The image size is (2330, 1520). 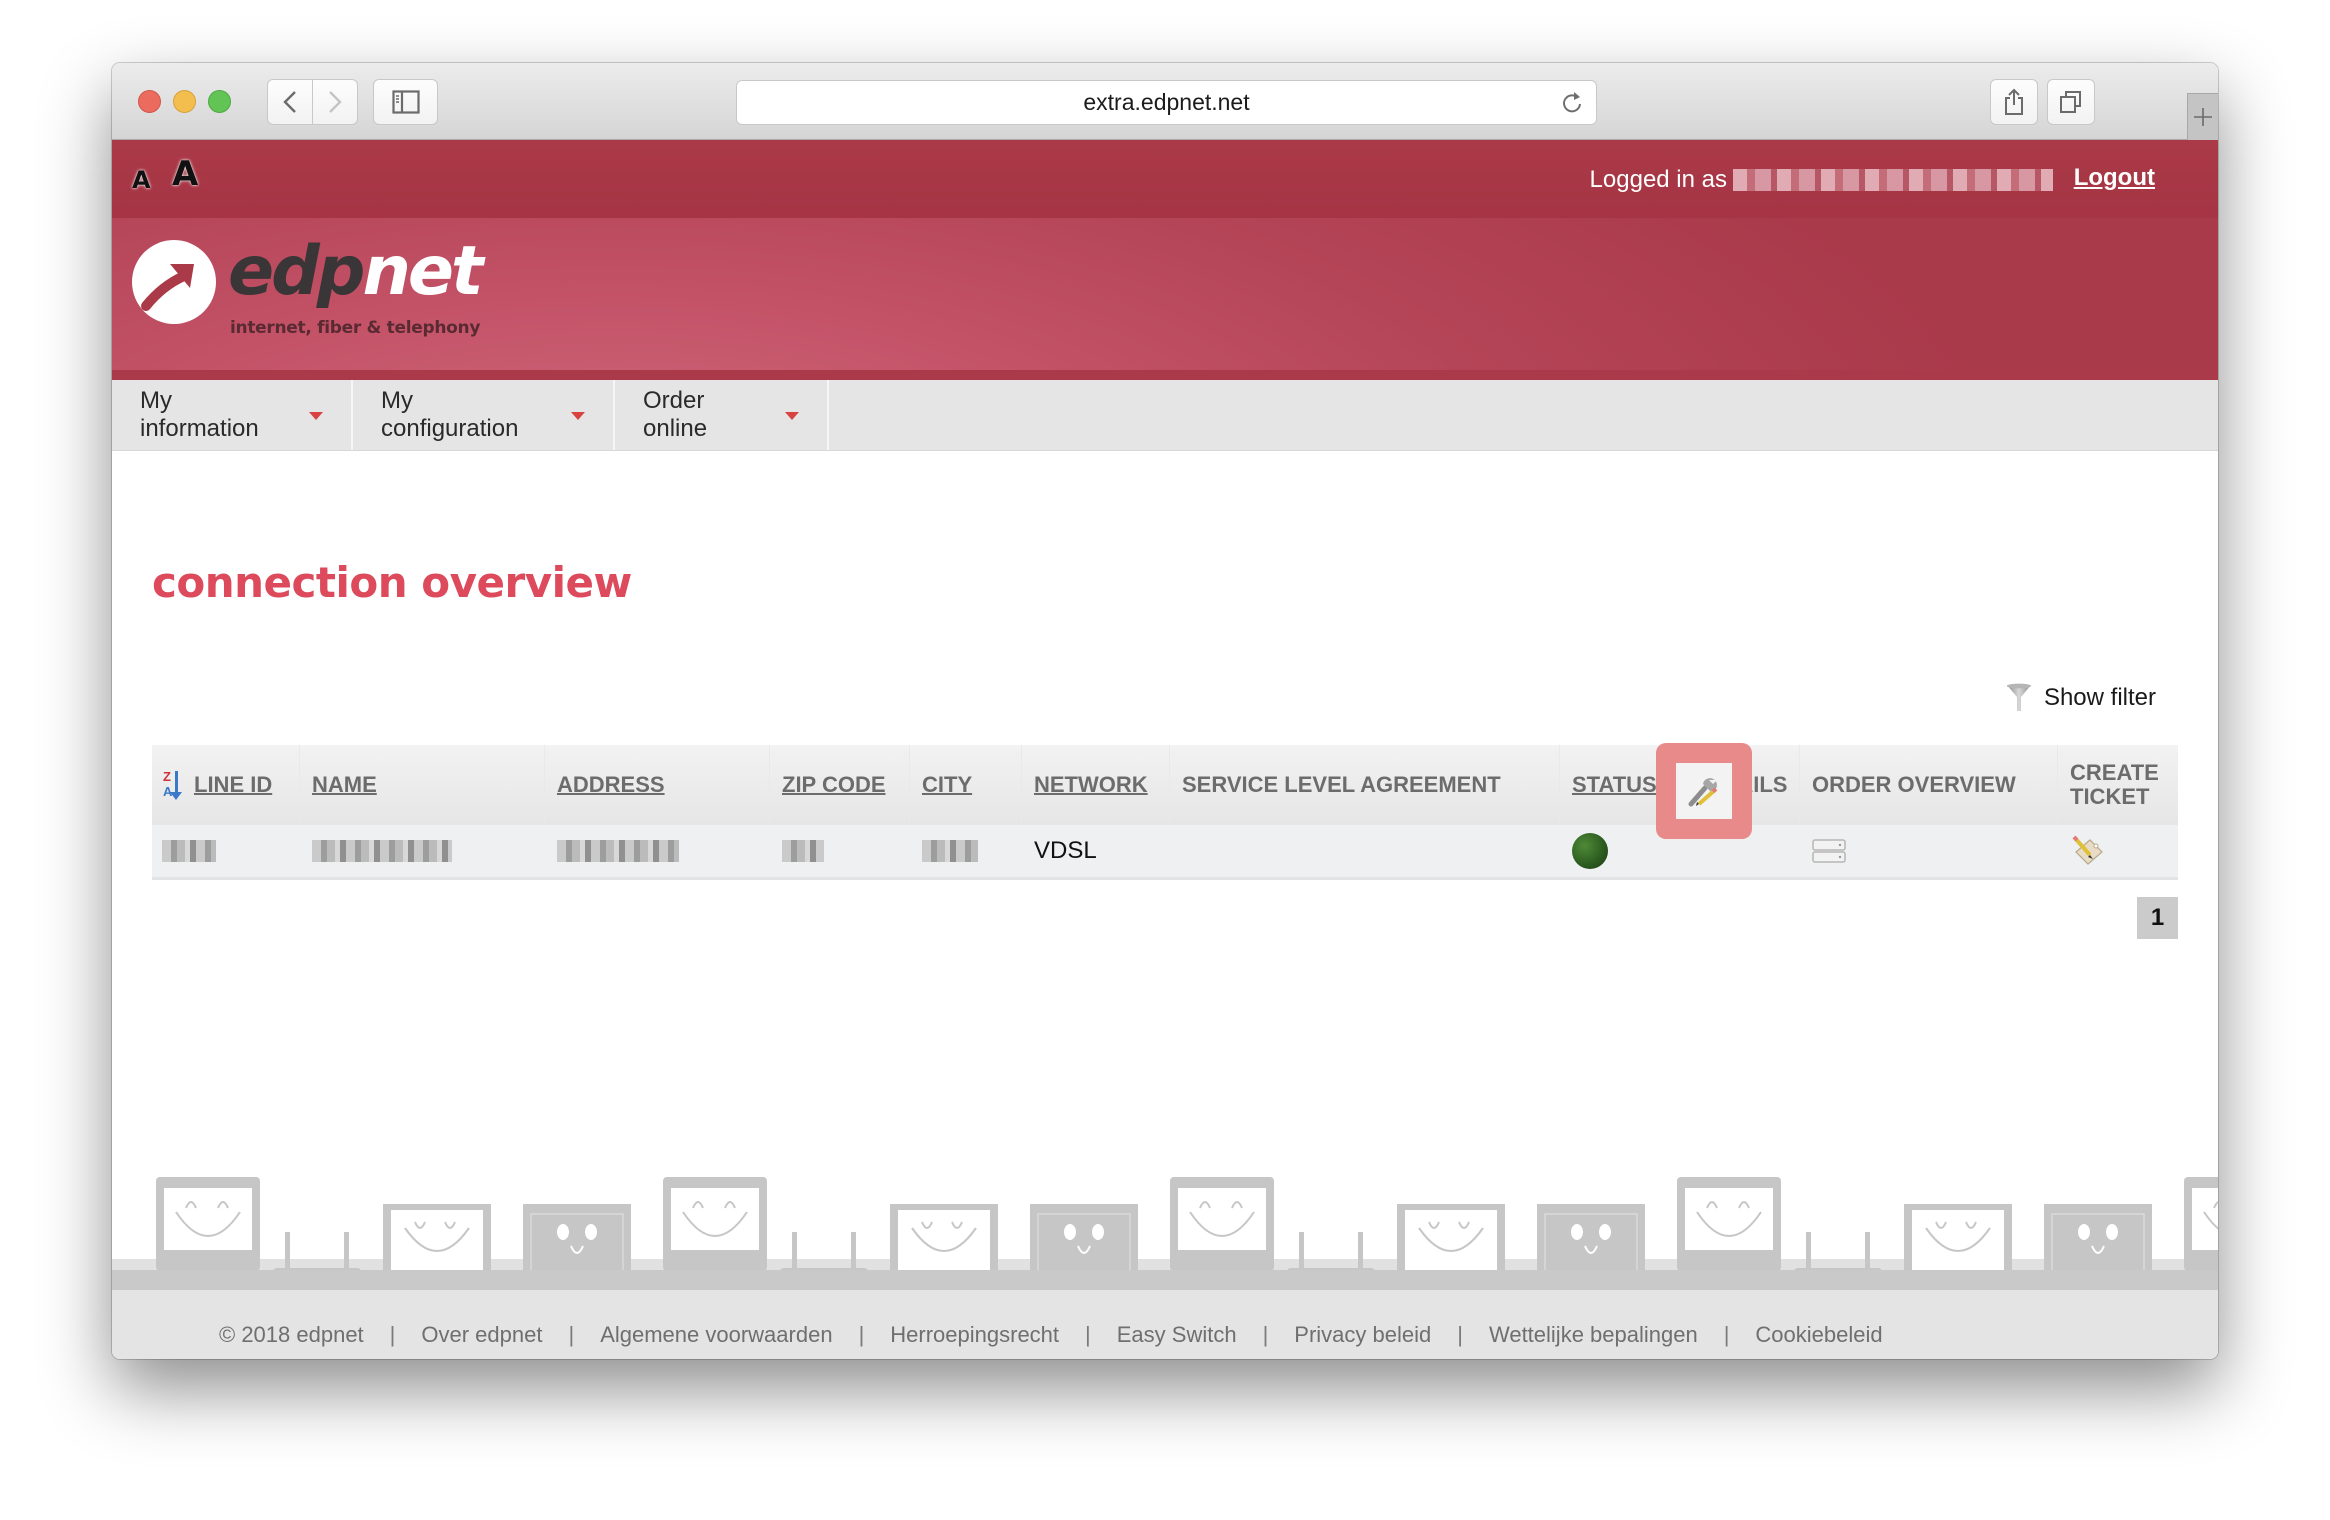 I want to click on logo-tagline: internet, fiber & telephony, so click(x=355, y=328).